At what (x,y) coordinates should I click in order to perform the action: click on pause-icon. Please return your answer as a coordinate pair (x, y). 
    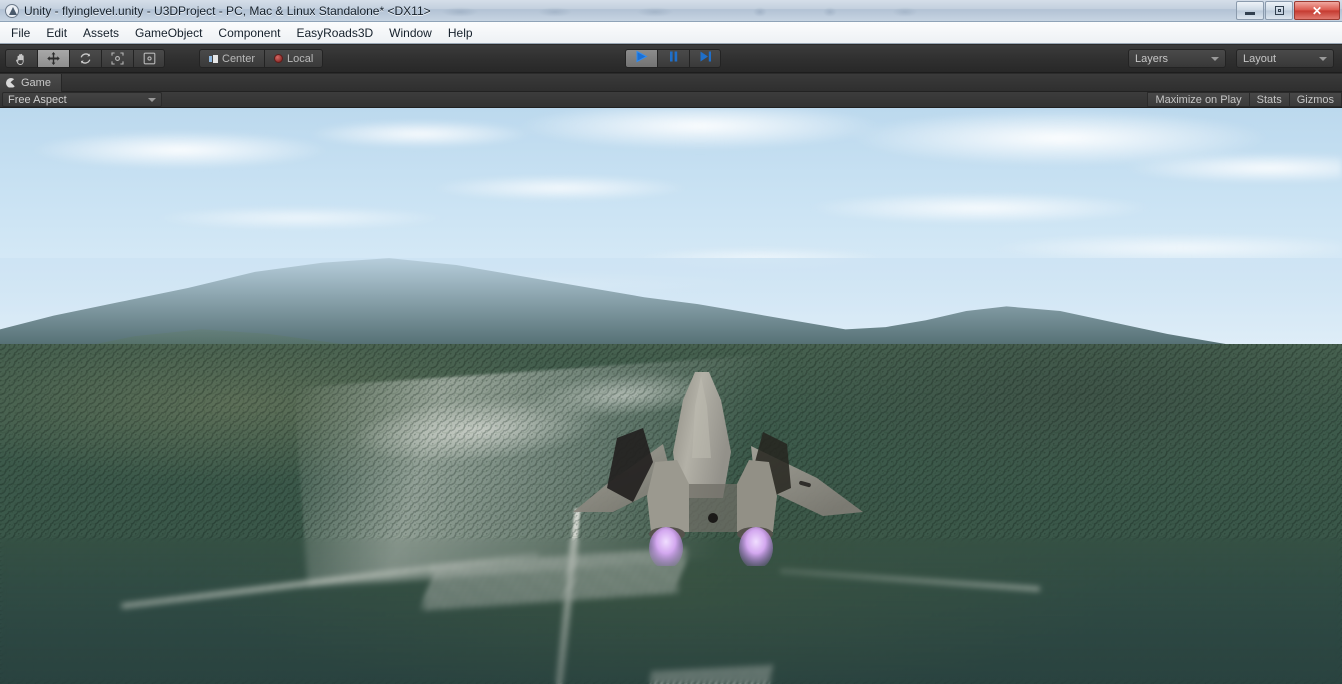
    Looking at the image, I should click on (673, 59).